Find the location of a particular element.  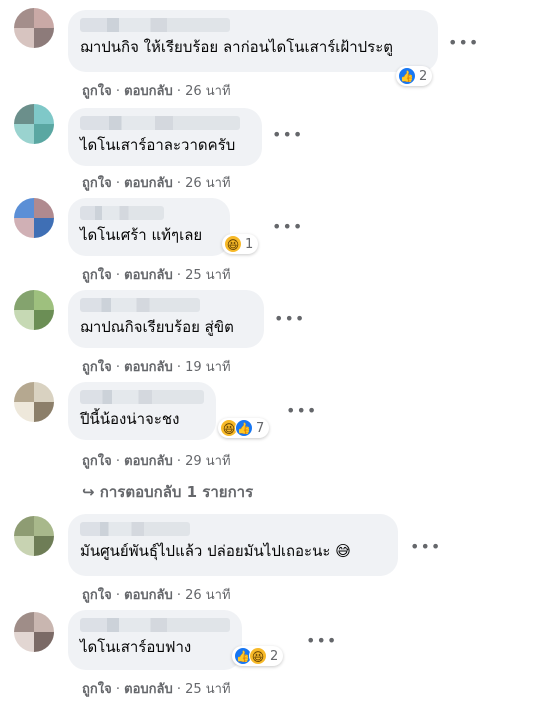

view-replies-link: ↪ การตอบกลับ 1 รายการ is located at coordinates (167, 492).